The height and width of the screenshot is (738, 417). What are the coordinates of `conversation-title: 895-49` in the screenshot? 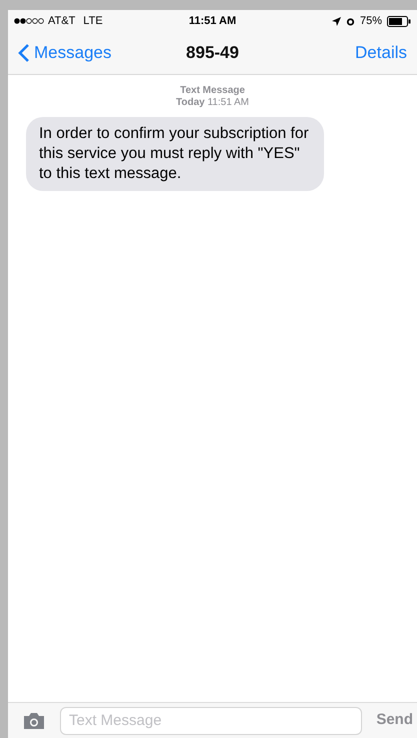 It's located at (212, 53).